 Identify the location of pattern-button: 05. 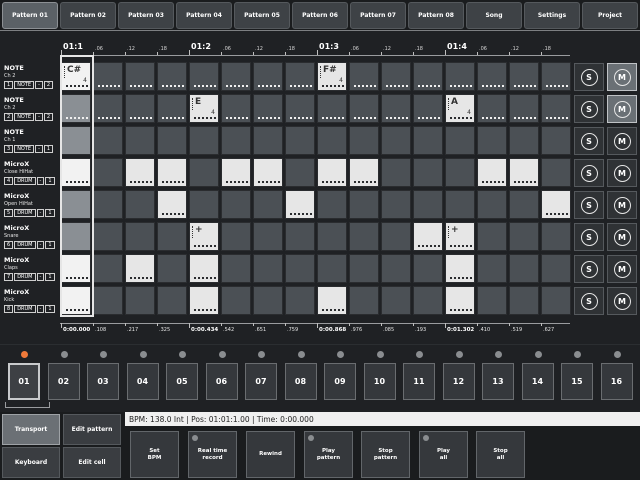
(182, 381).